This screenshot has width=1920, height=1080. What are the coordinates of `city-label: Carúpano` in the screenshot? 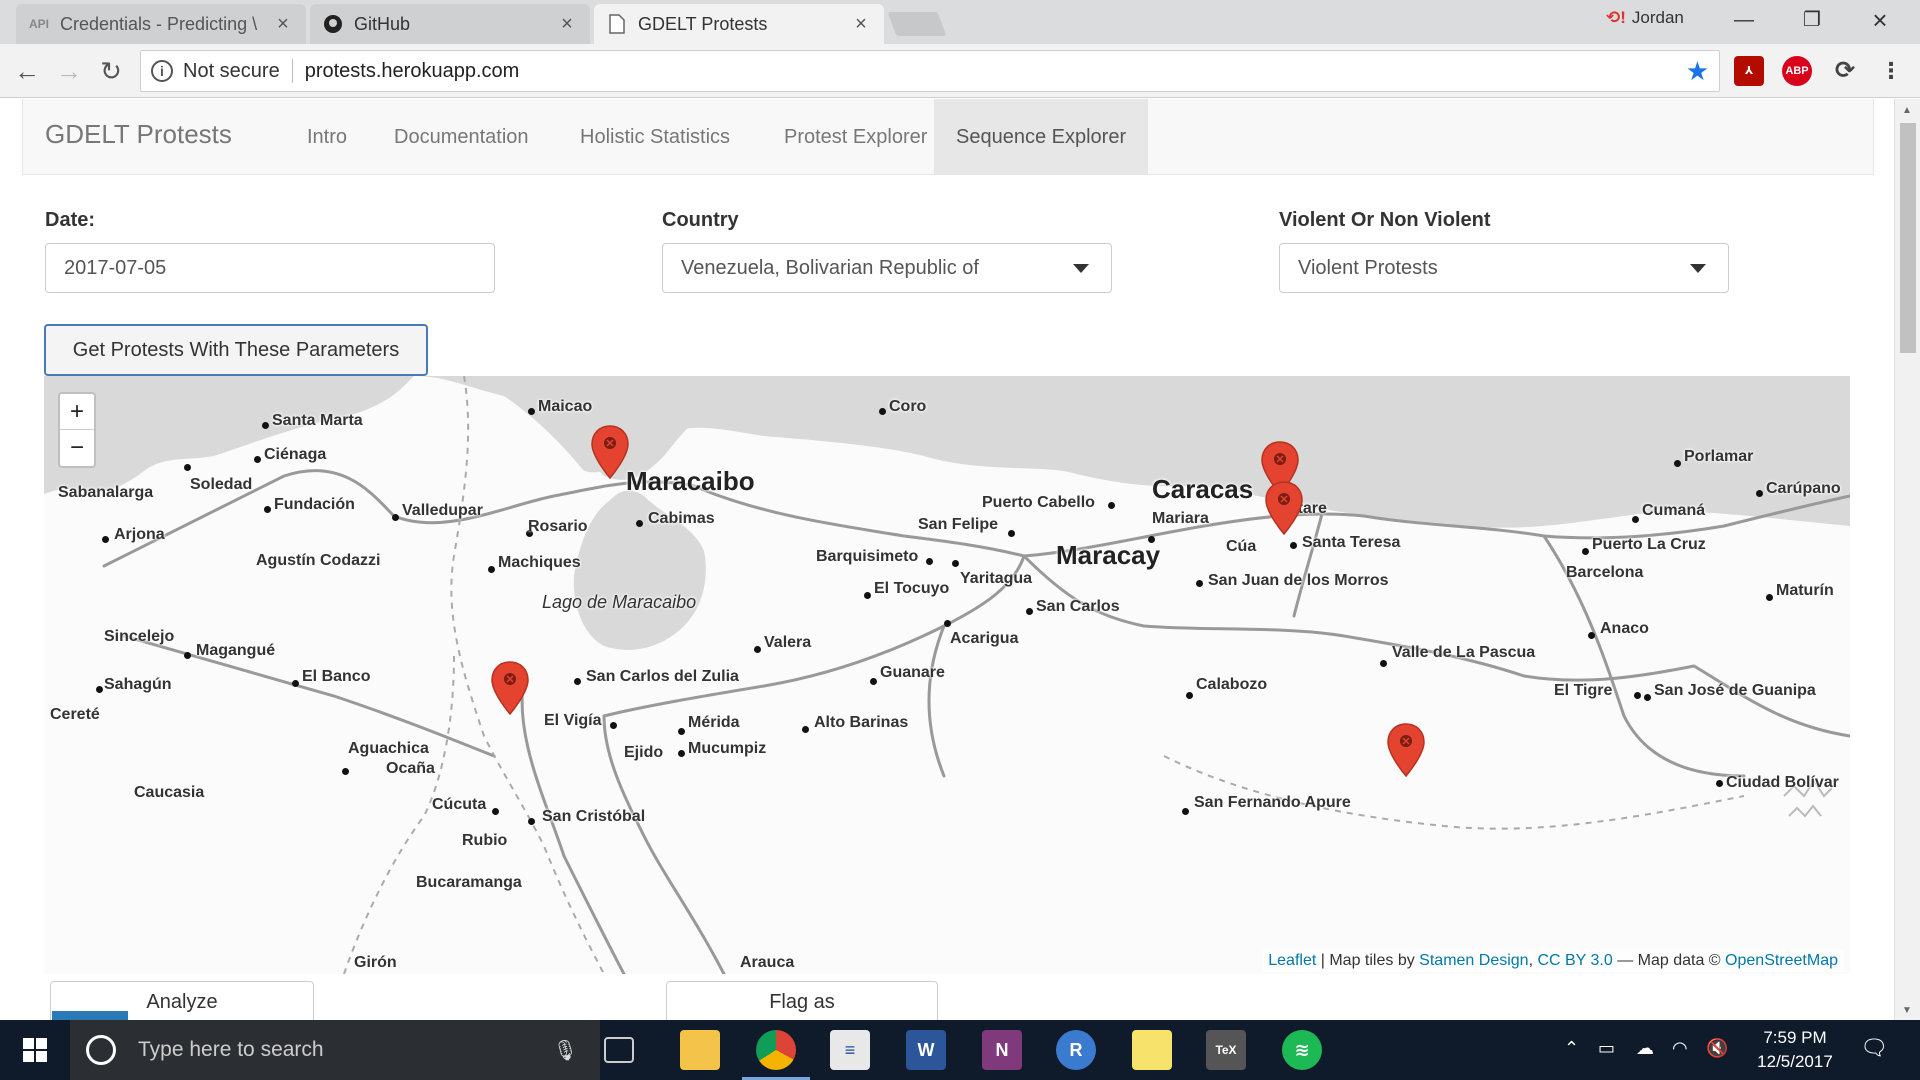 It's located at (1803, 488).